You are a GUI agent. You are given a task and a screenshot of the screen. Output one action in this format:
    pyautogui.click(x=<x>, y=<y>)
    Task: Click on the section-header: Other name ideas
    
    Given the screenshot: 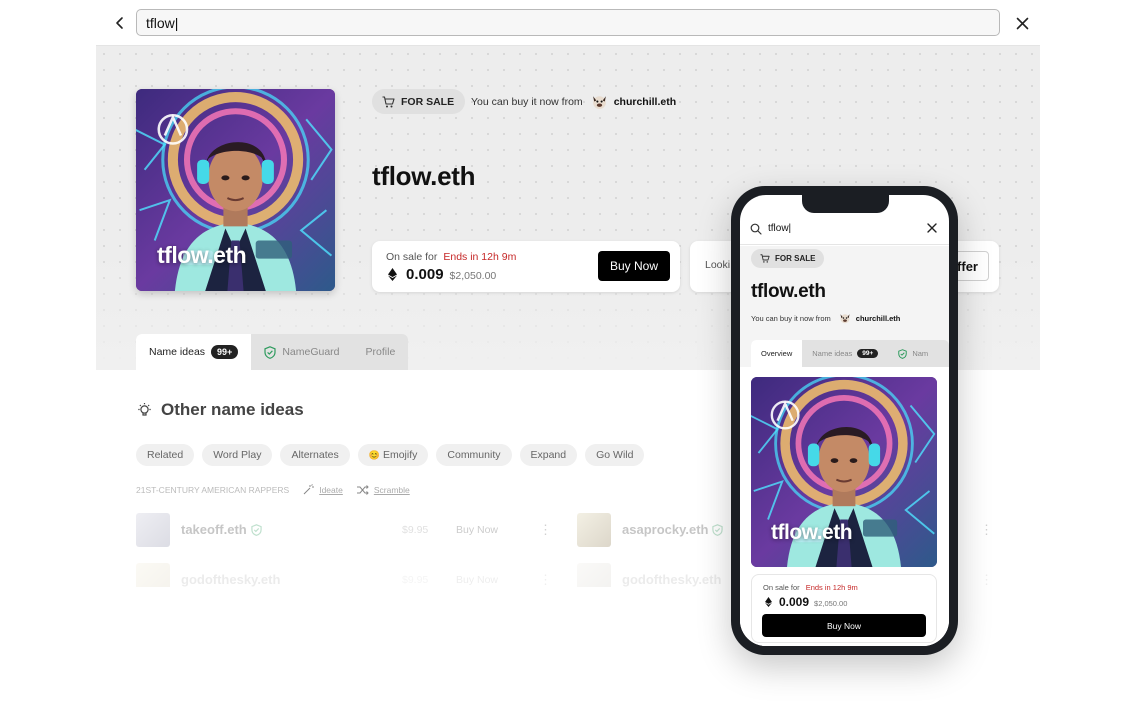 What is the action you would take?
    pyautogui.click(x=220, y=410)
    